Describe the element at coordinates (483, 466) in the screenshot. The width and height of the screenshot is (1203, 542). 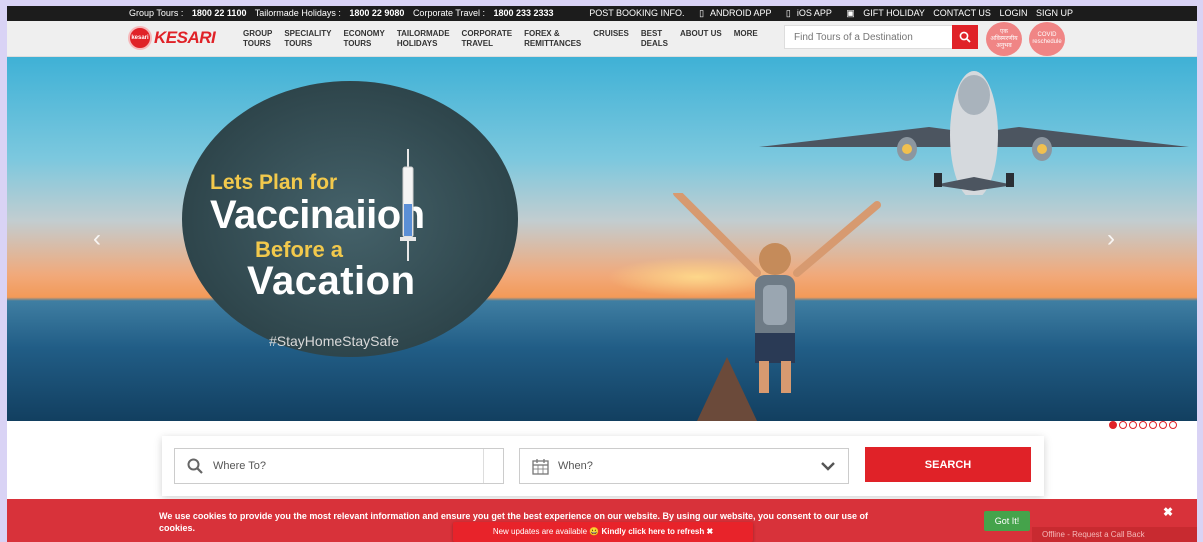
I see `field-divider` at that location.